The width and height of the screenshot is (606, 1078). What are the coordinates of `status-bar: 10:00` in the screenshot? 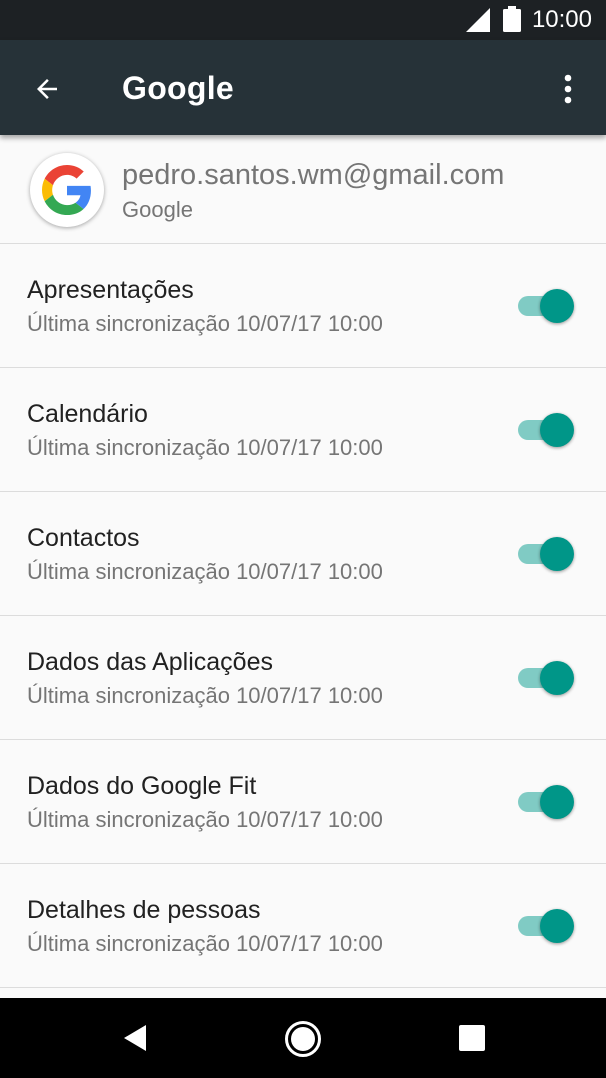 It's located at (303, 20).